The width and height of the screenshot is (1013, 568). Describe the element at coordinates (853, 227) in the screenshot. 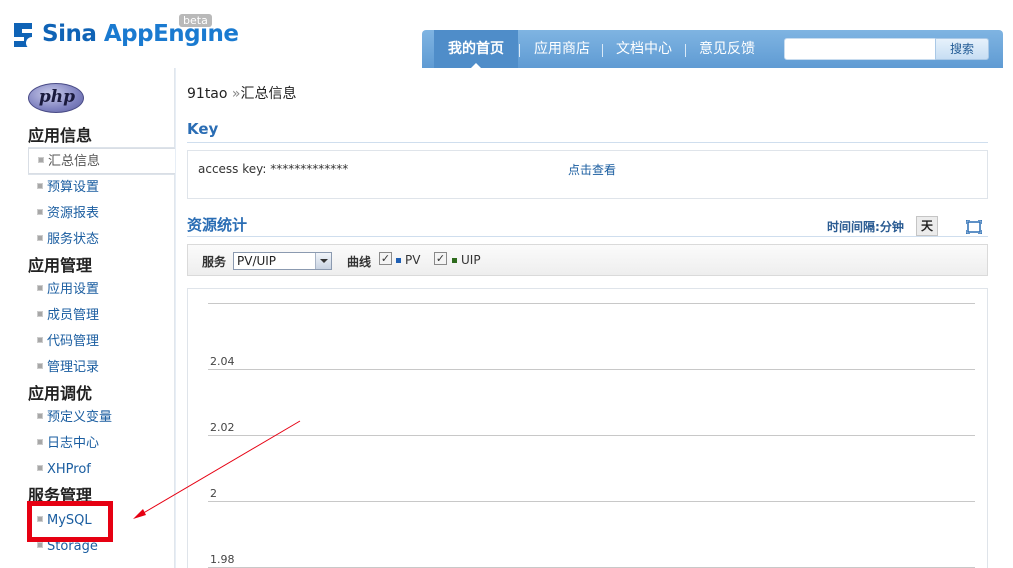

I see `interval-label: 时间间隔:` at that location.